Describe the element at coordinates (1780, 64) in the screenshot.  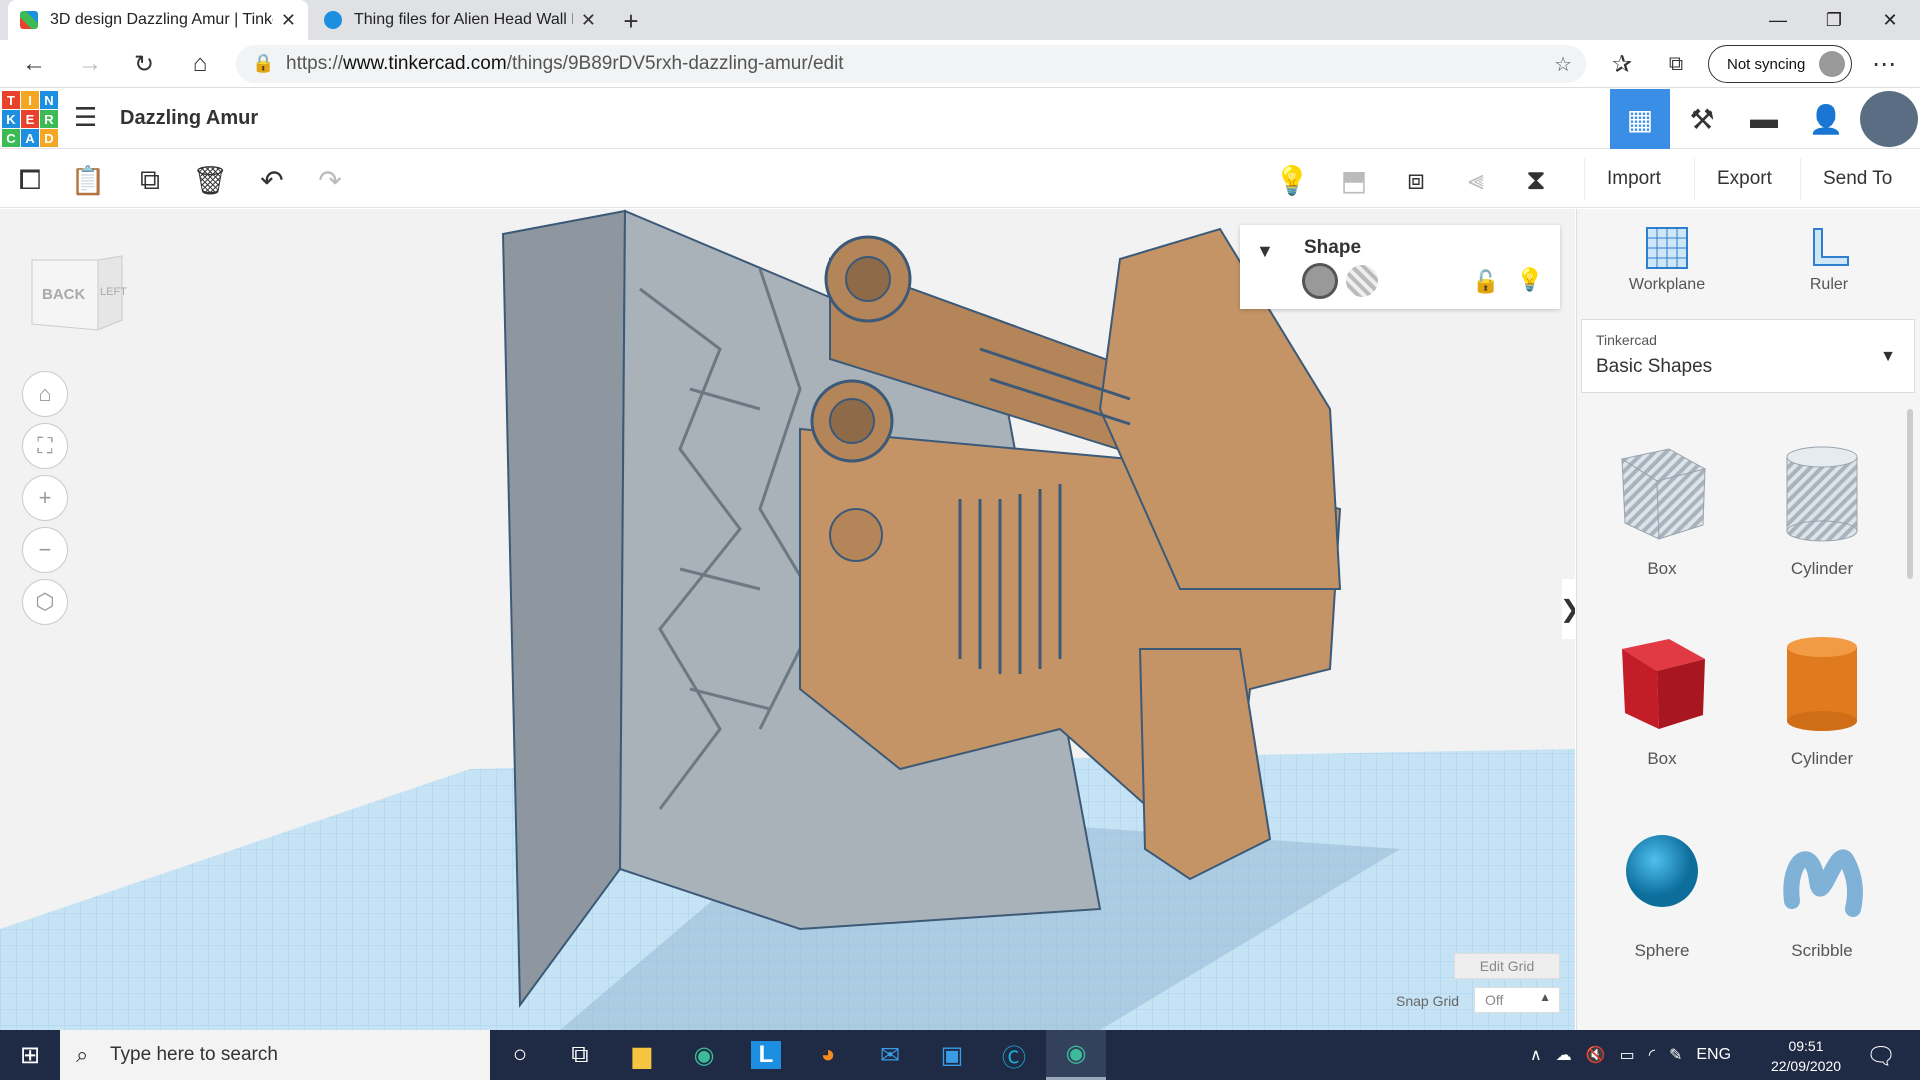
I see `sync-button: Not syncing` at that location.